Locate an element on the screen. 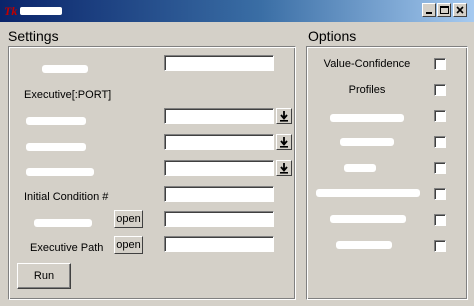  executive-path-field is located at coordinates (219, 244).